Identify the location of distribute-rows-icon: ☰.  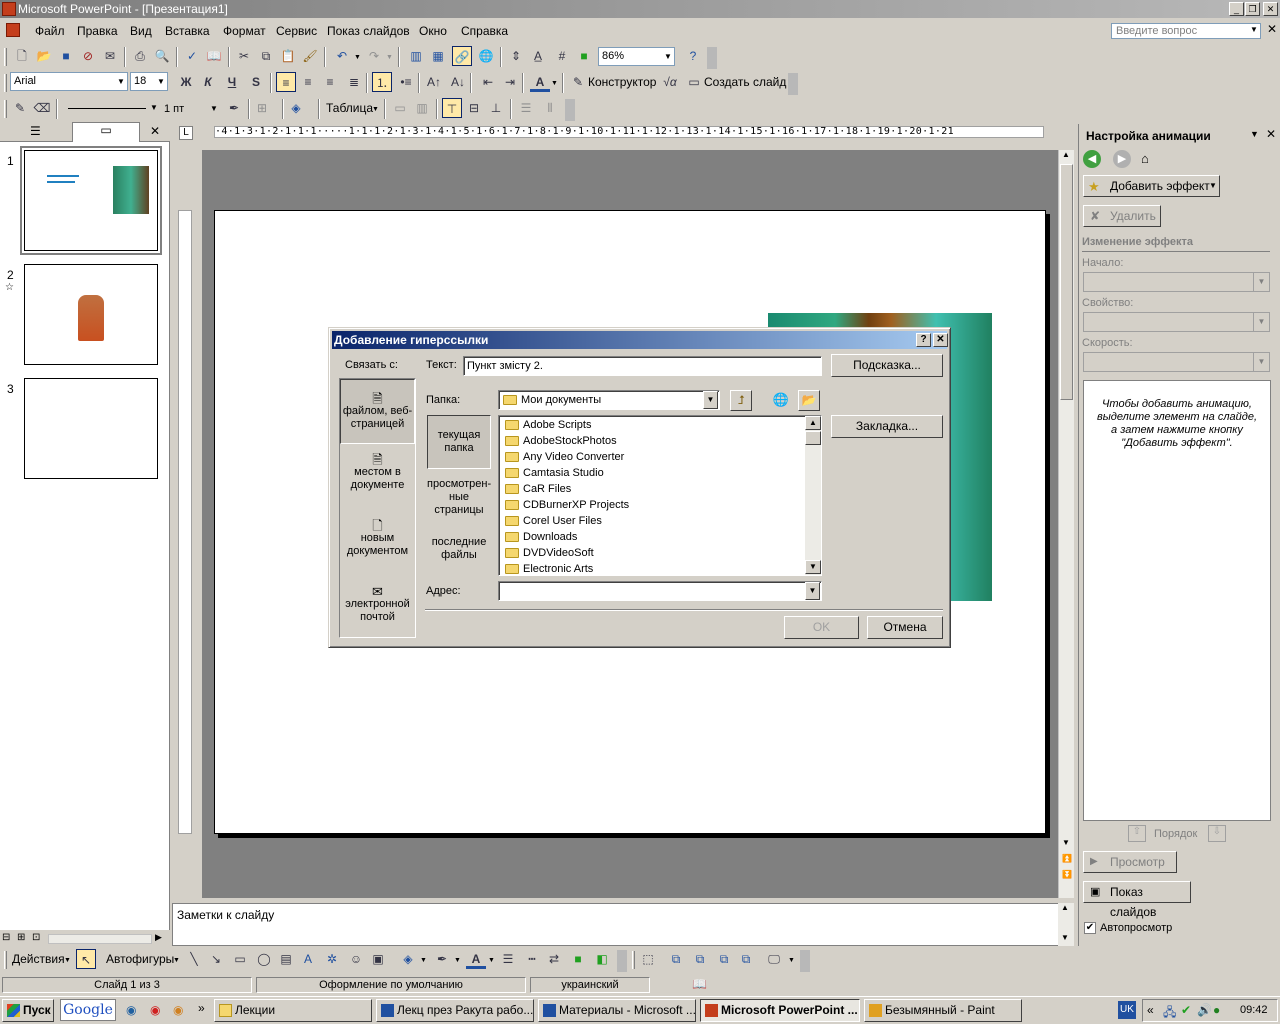
(526, 108).